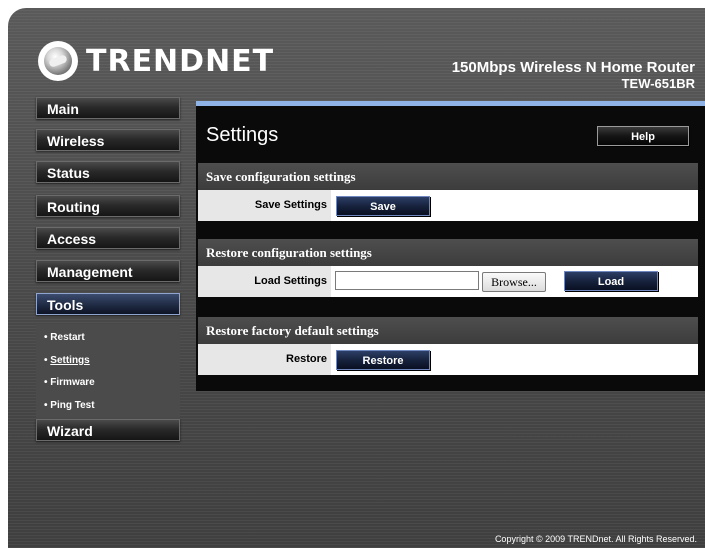 The height and width of the screenshot is (548, 705). I want to click on page-title: Settings, so click(242, 135).